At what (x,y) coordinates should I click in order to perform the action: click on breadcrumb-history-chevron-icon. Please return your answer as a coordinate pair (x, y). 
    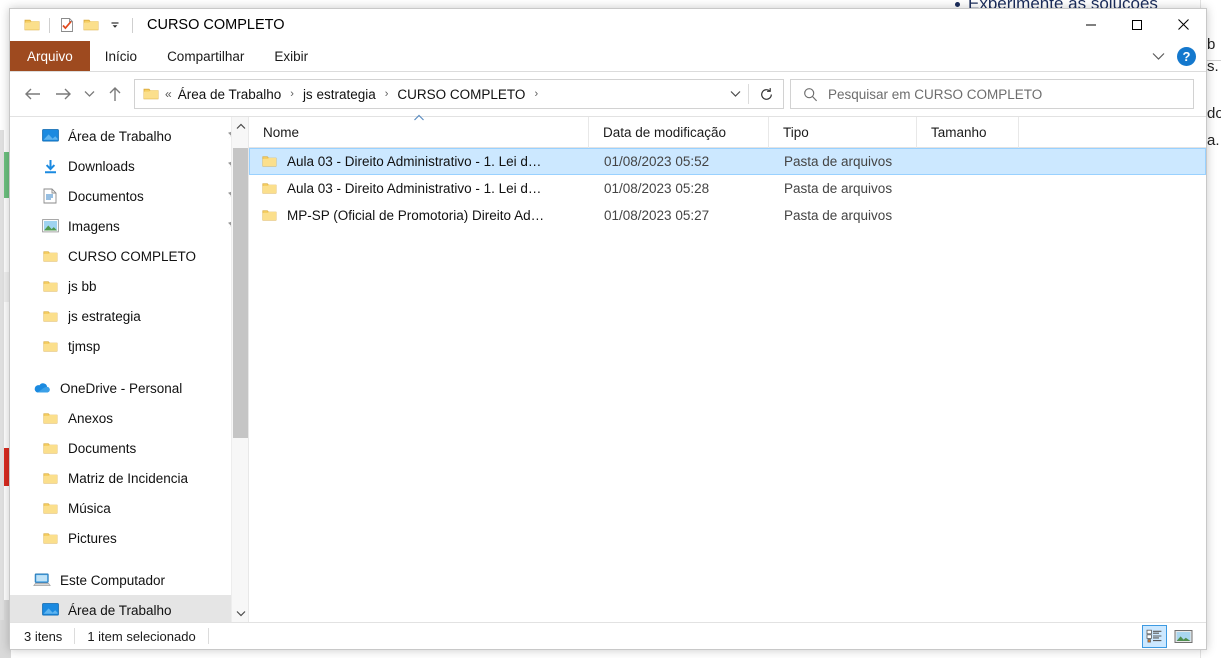
    Looking at the image, I should click on (735, 94).